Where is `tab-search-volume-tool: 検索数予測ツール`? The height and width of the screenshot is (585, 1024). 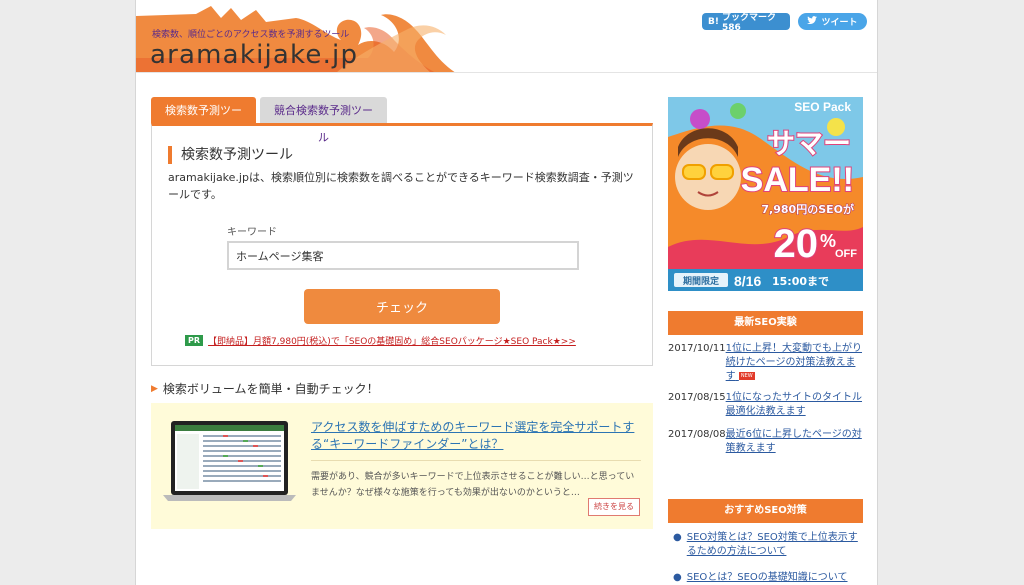
tab-search-volume-tool: 検索数予測ツール is located at coordinates (203, 120).